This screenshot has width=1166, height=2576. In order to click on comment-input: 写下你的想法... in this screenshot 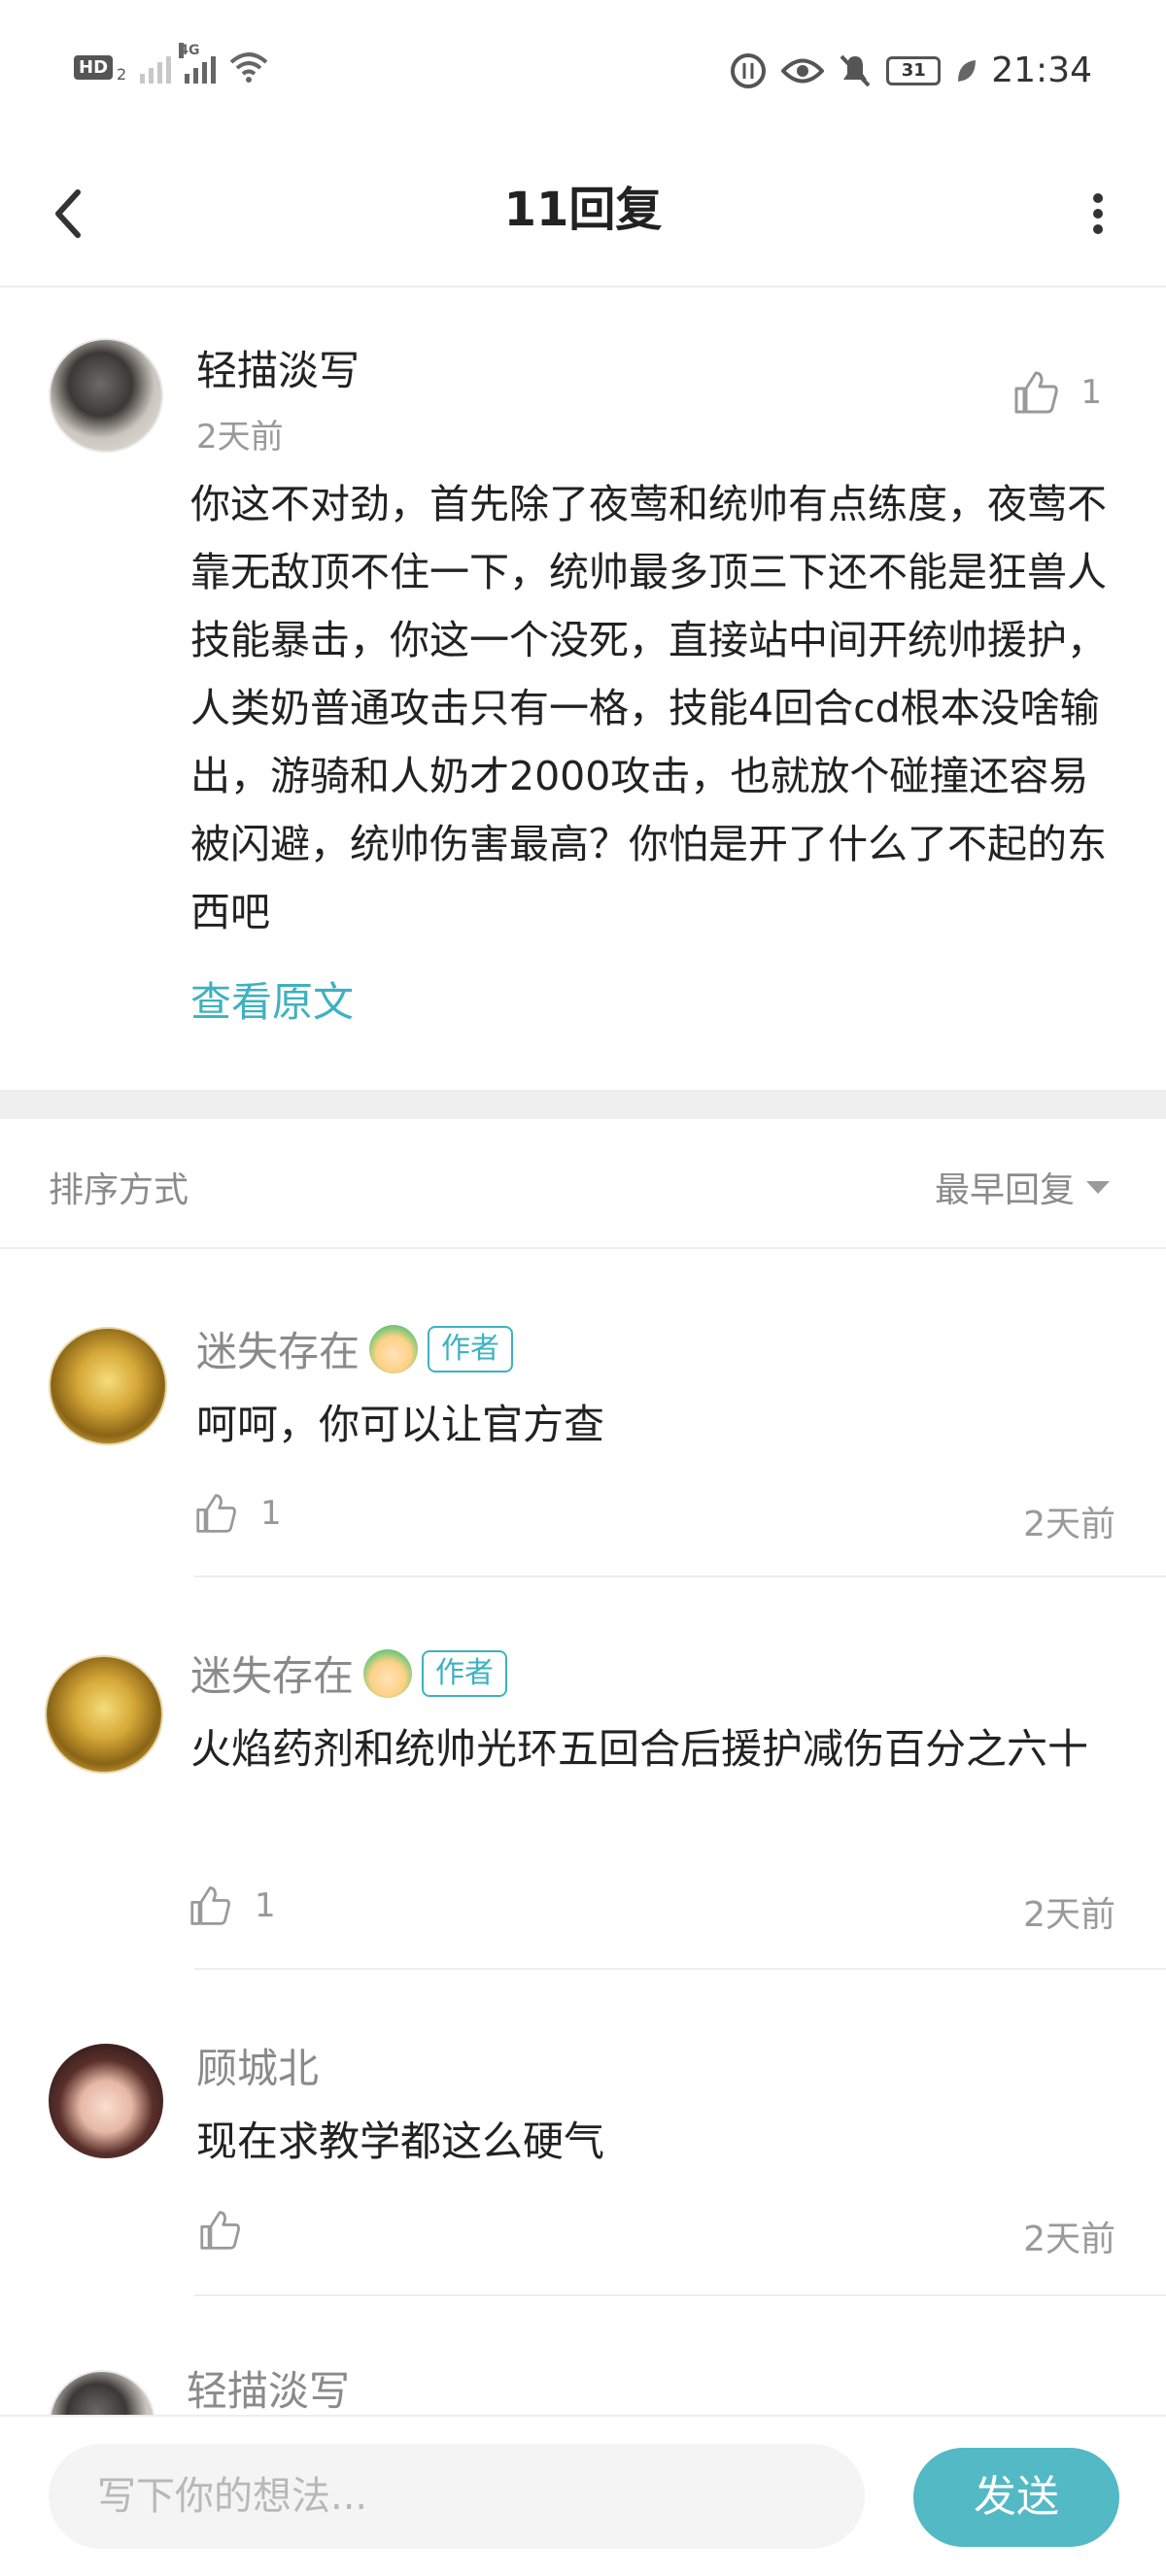, I will do `click(457, 2496)`.